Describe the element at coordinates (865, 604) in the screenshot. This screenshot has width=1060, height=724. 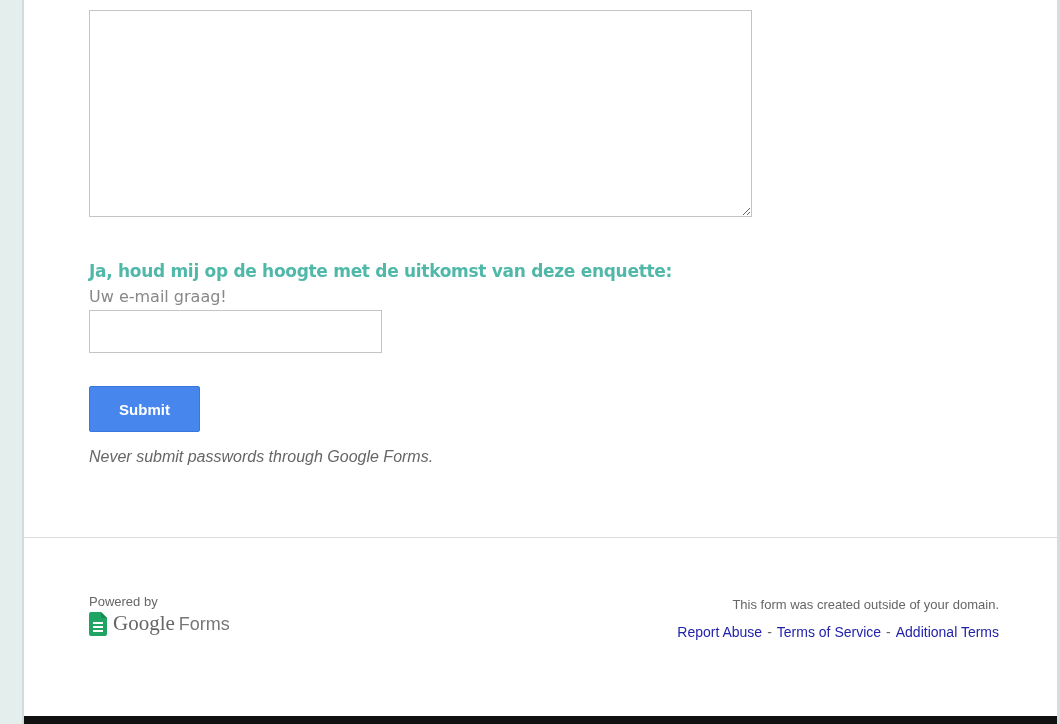
I see `domain-notice: This form was created outside of your domain.` at that location.